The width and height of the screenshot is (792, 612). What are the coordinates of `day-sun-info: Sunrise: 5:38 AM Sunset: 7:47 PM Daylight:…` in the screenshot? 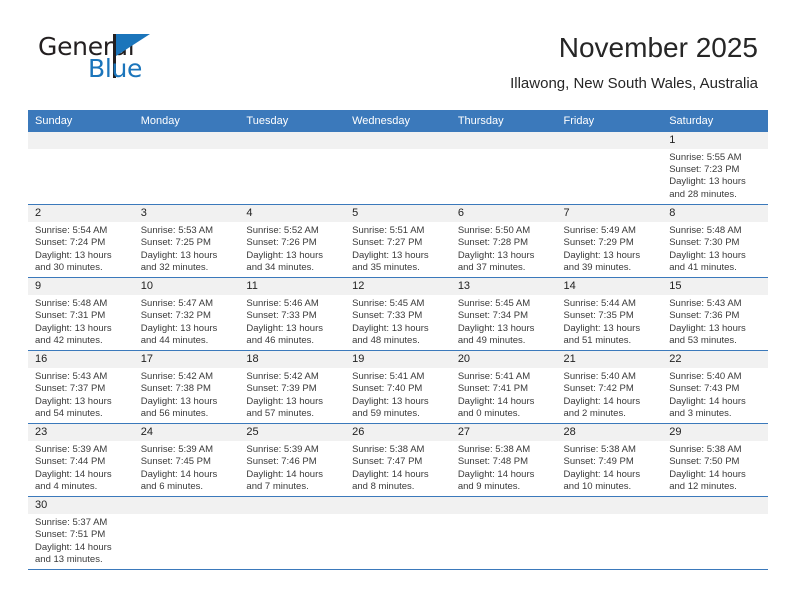 It's located at (398, 467).